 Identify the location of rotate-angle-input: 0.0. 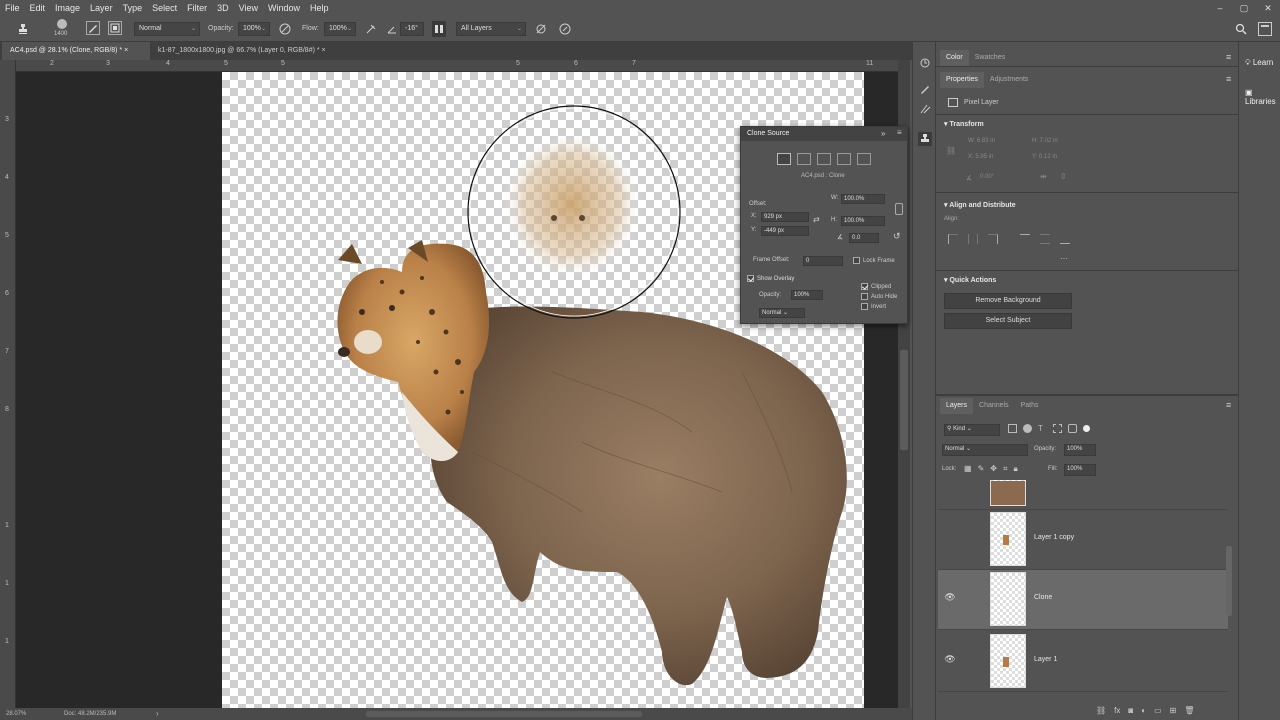
(864, 238).